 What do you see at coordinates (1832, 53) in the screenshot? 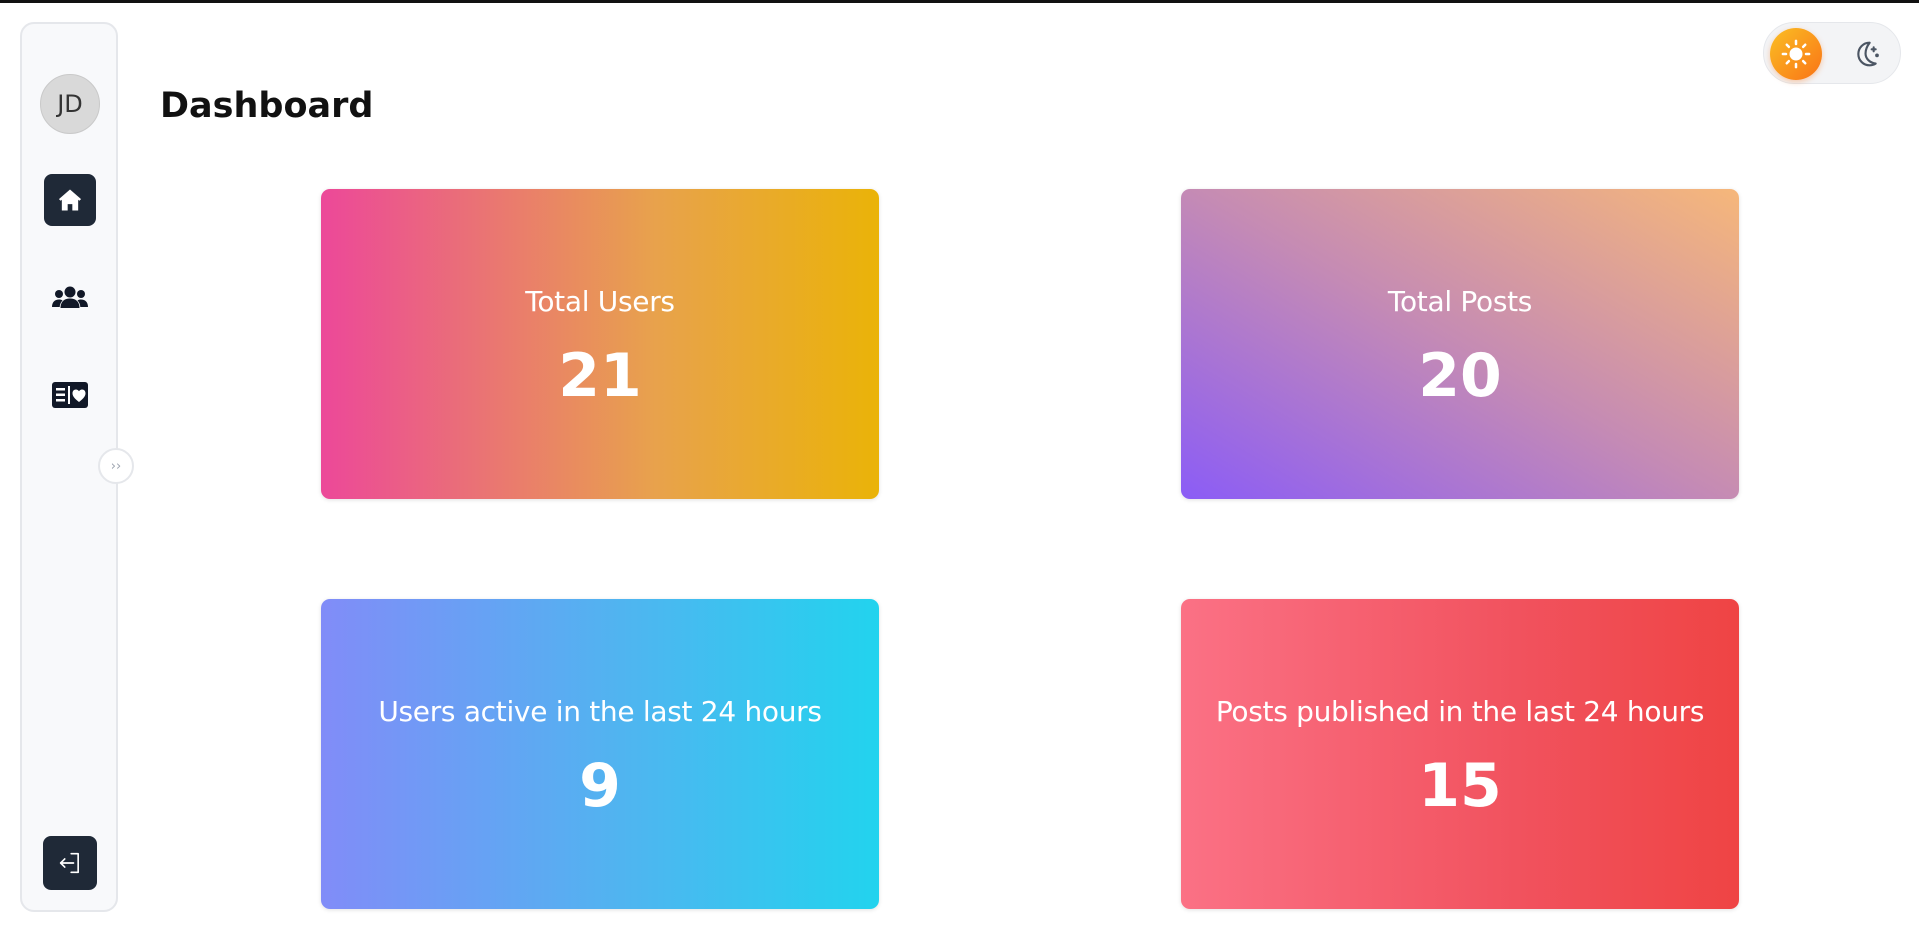
I see `theme-toggle` at bounding box center [1832, 53].